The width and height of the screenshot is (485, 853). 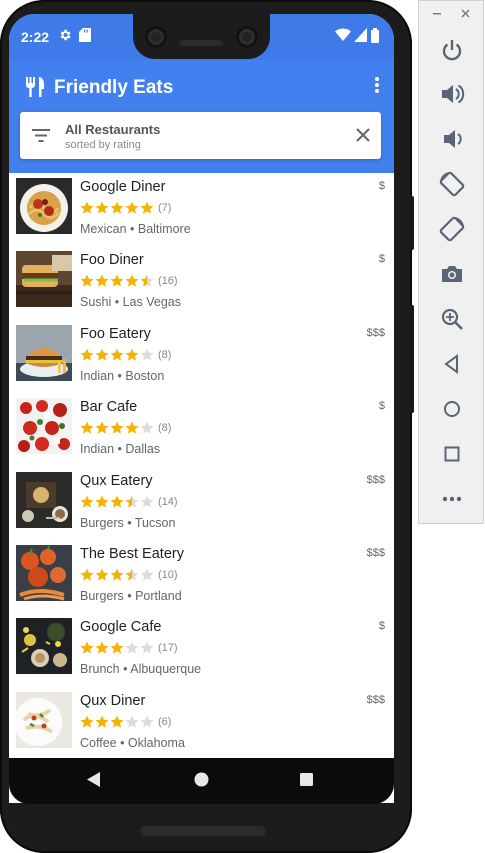 What do you see at coordinates (132, 553) in the screenshot?
I see `restaurant-name: The Best Eatery` at bounding box center [132, 553].